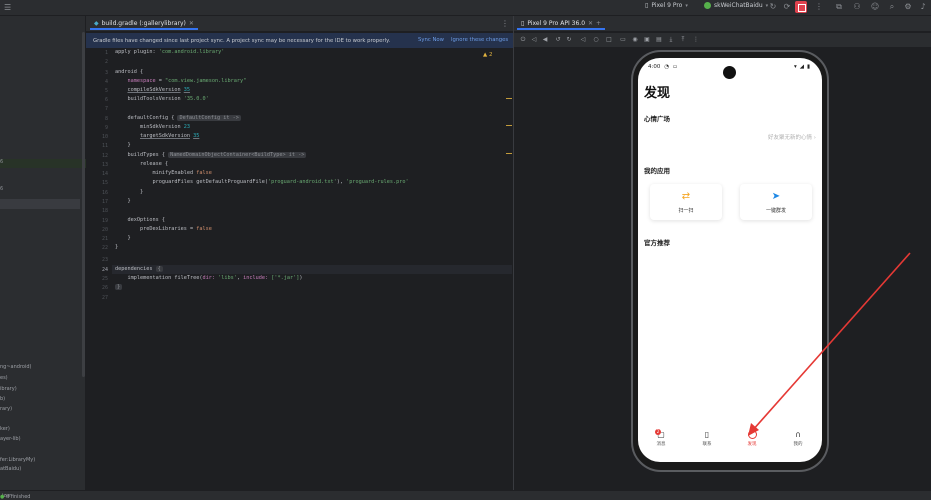 The image size is (931, 500). Describe the element at coordinates (792, 137) in the screenshot. I see `mood-hint: 好友聚无新的心情 ›` at that location.